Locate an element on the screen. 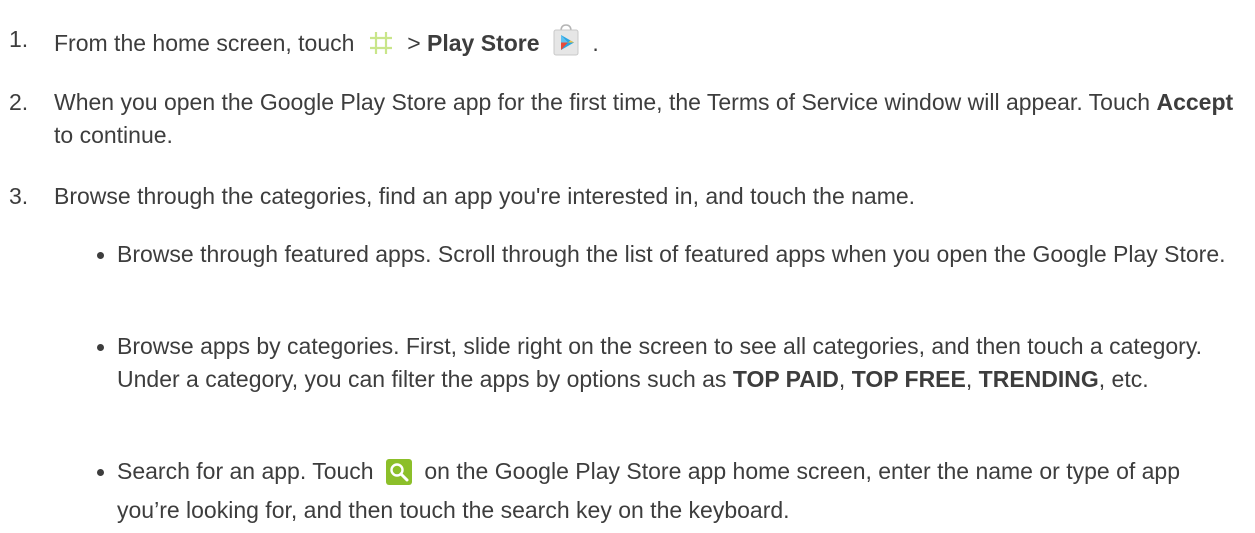  step-text-post: to continue. is located at coordinates (113, 135).